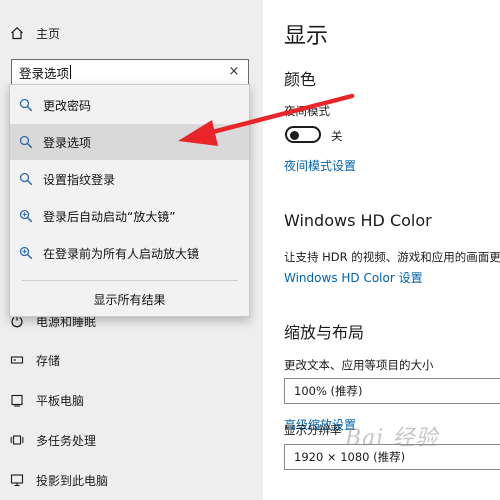 This screenshot has width=500, height=500. I want to click on arrow-shaft, so click(278, 115).